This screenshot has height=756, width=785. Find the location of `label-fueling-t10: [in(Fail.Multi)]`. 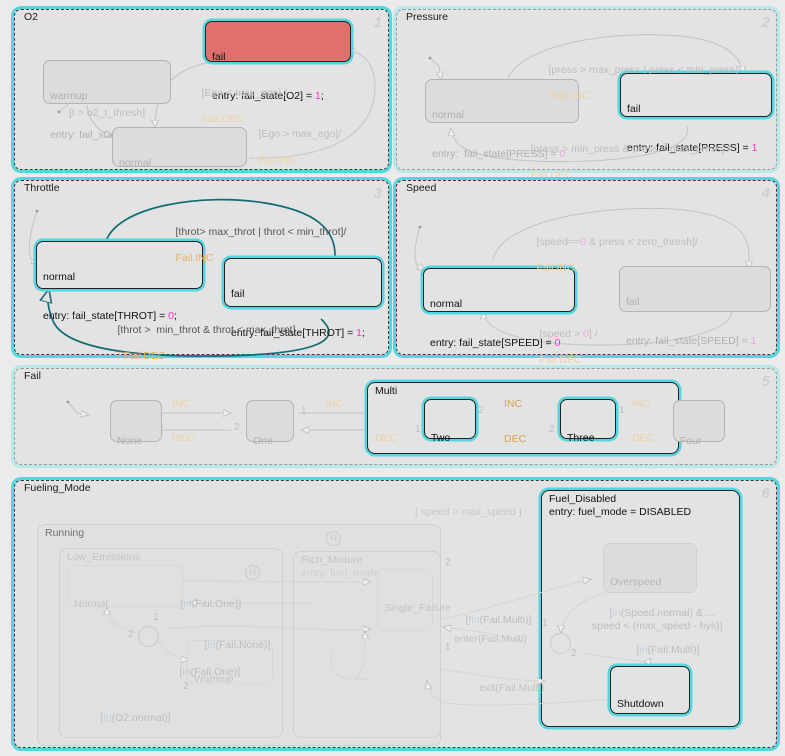

label-fueling-t10: [in(Fail.Multi)] is located at coordinates (668, 650).